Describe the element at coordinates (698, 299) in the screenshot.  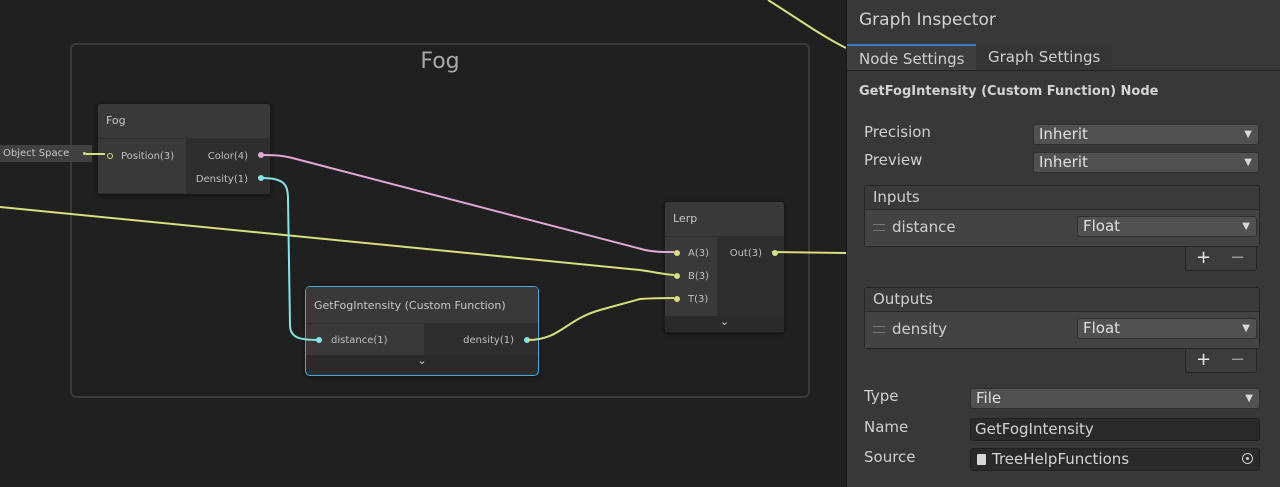
I see `t-input-label: T(3)` at that location.